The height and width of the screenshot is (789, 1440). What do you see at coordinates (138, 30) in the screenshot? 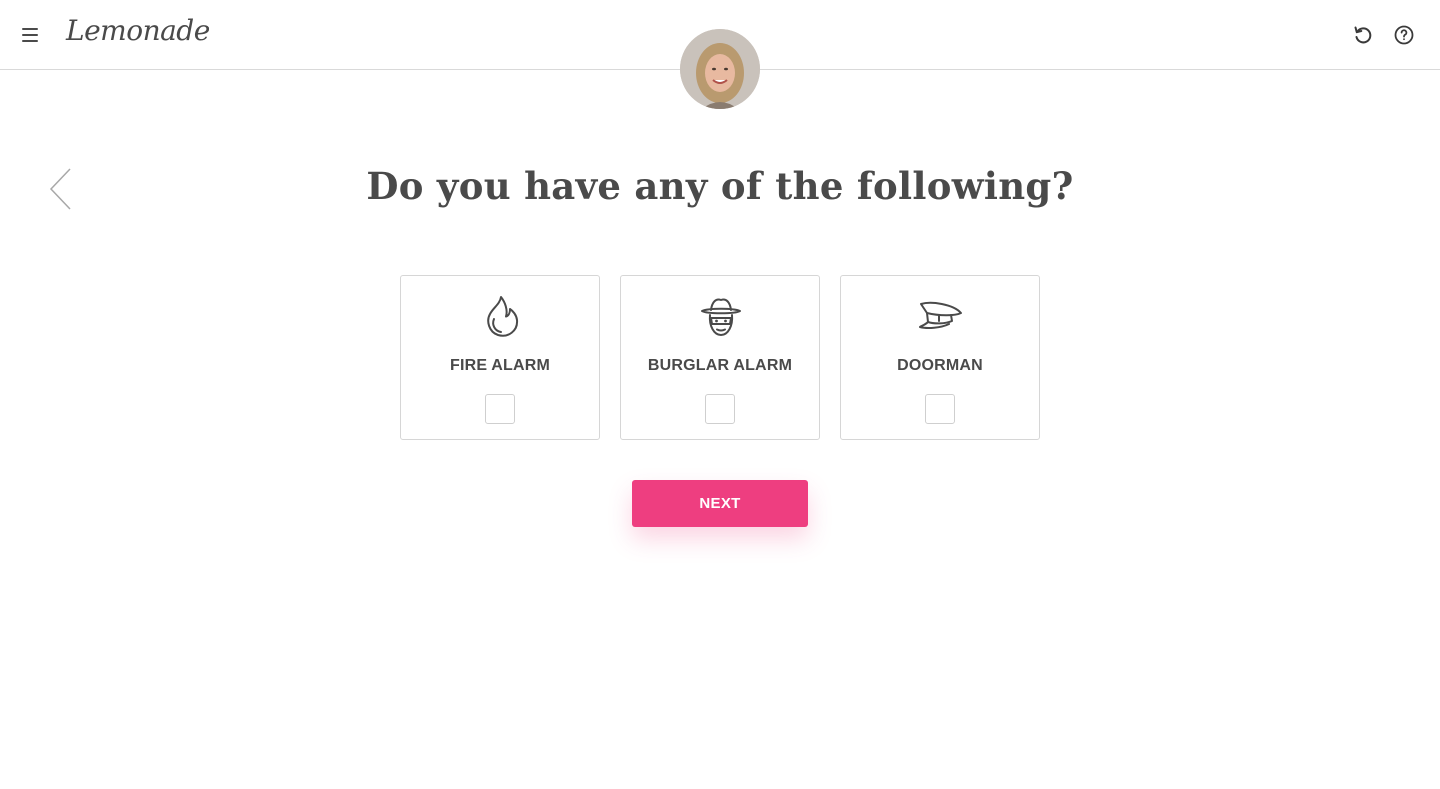
I see `brand-logo: Lemonade` at bounding box center [138, 30].